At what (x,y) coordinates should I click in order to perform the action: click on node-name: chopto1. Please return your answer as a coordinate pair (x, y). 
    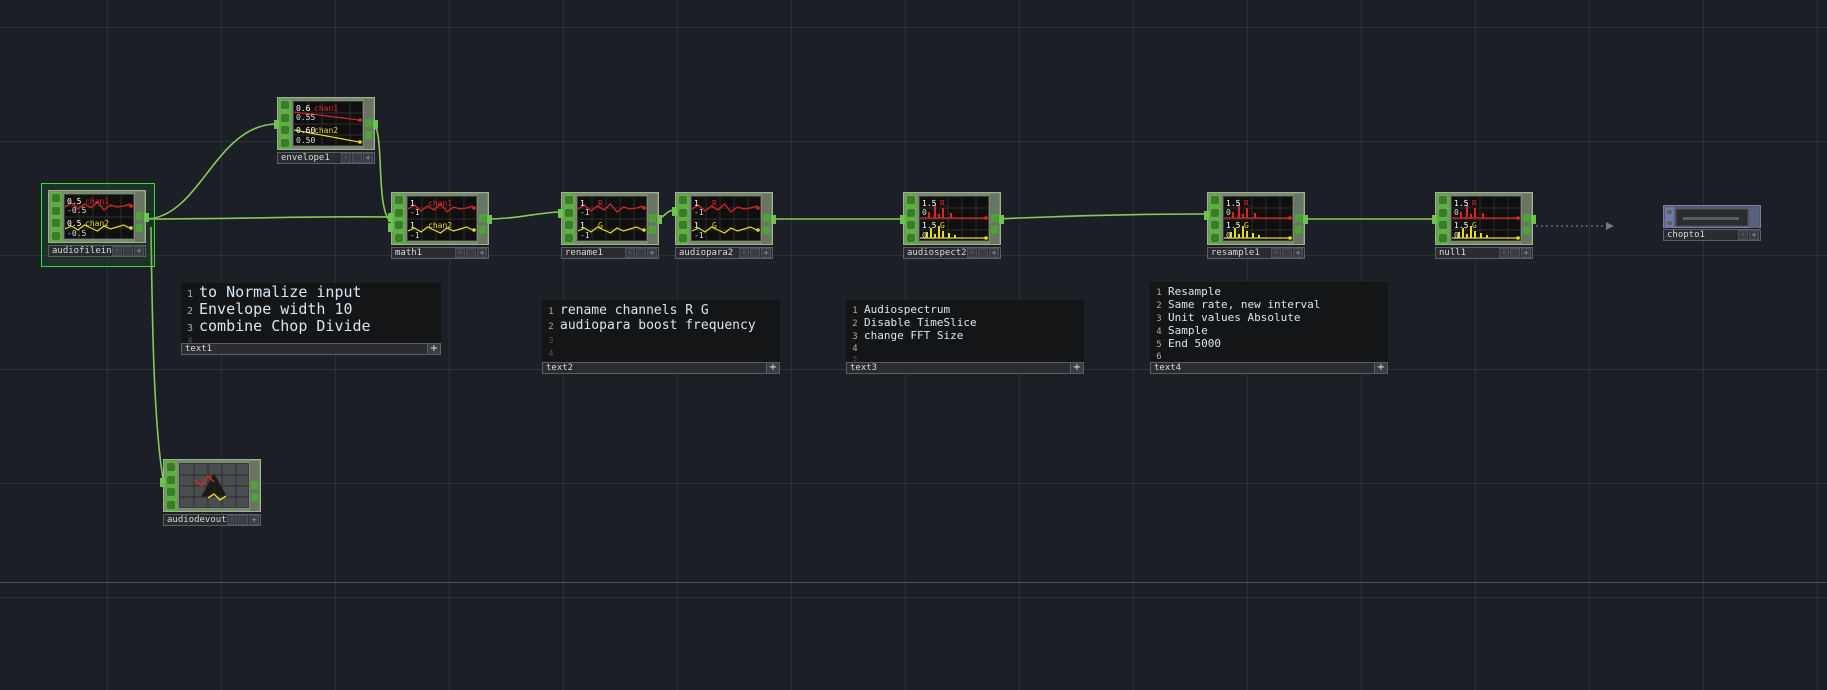
    Looking at the image, I should click on (1701, 235).